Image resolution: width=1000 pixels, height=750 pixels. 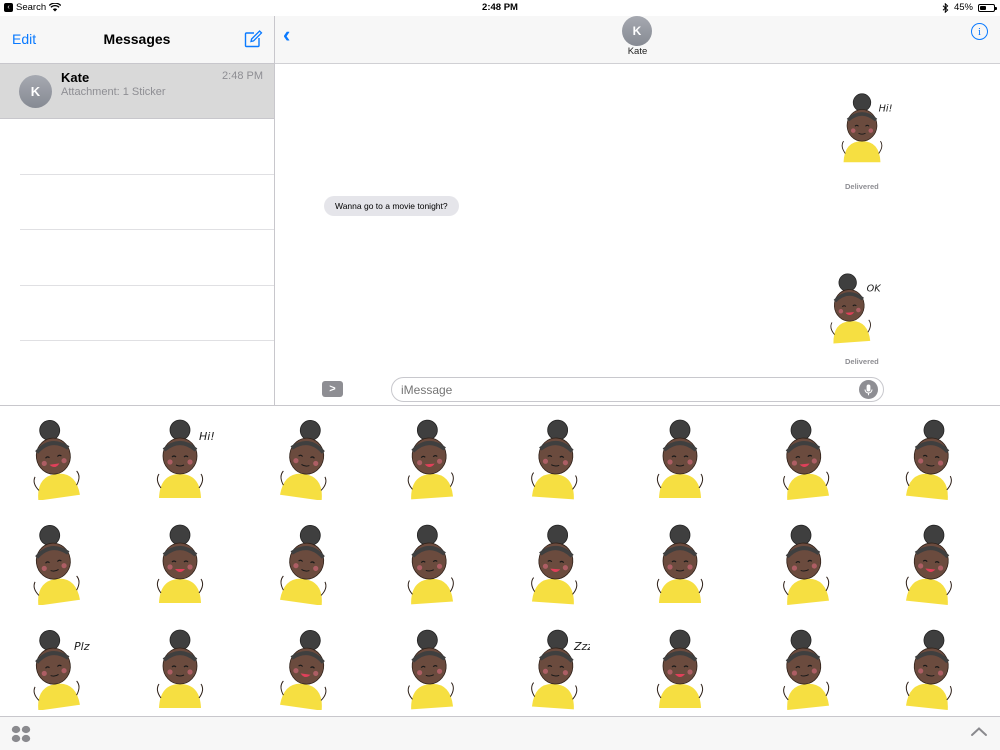 What do you see at coordinates (868, 389) in the screenshot?
I see `microphone-icon` at bounding box center [868, 389].